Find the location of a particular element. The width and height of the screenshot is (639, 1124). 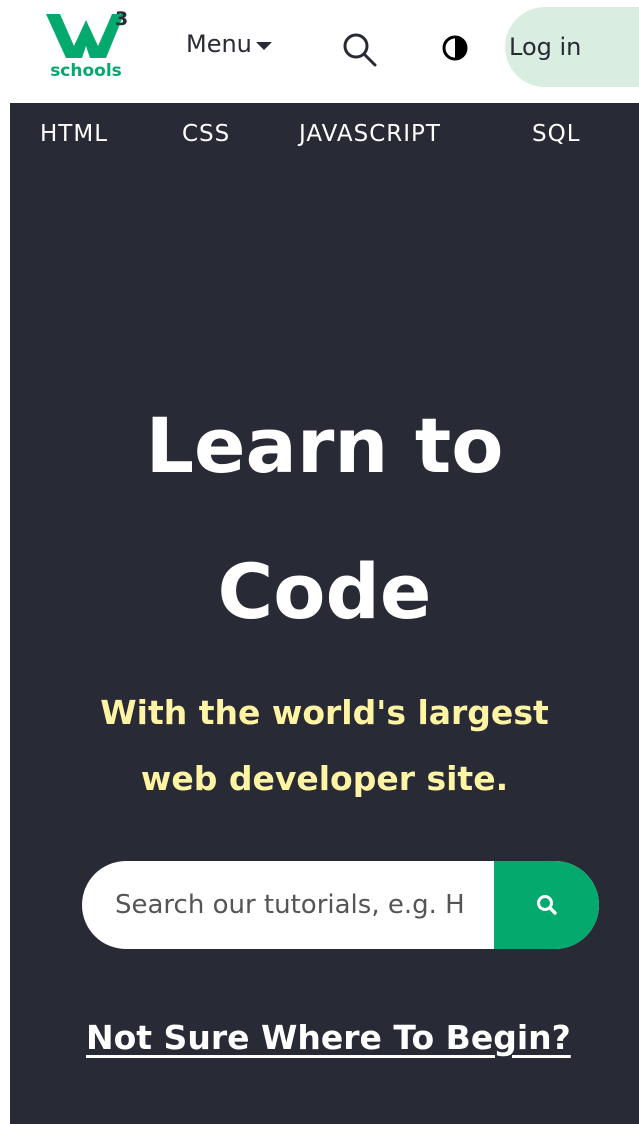

subnav-item-css: CSS is located at coordinates (206, 134).